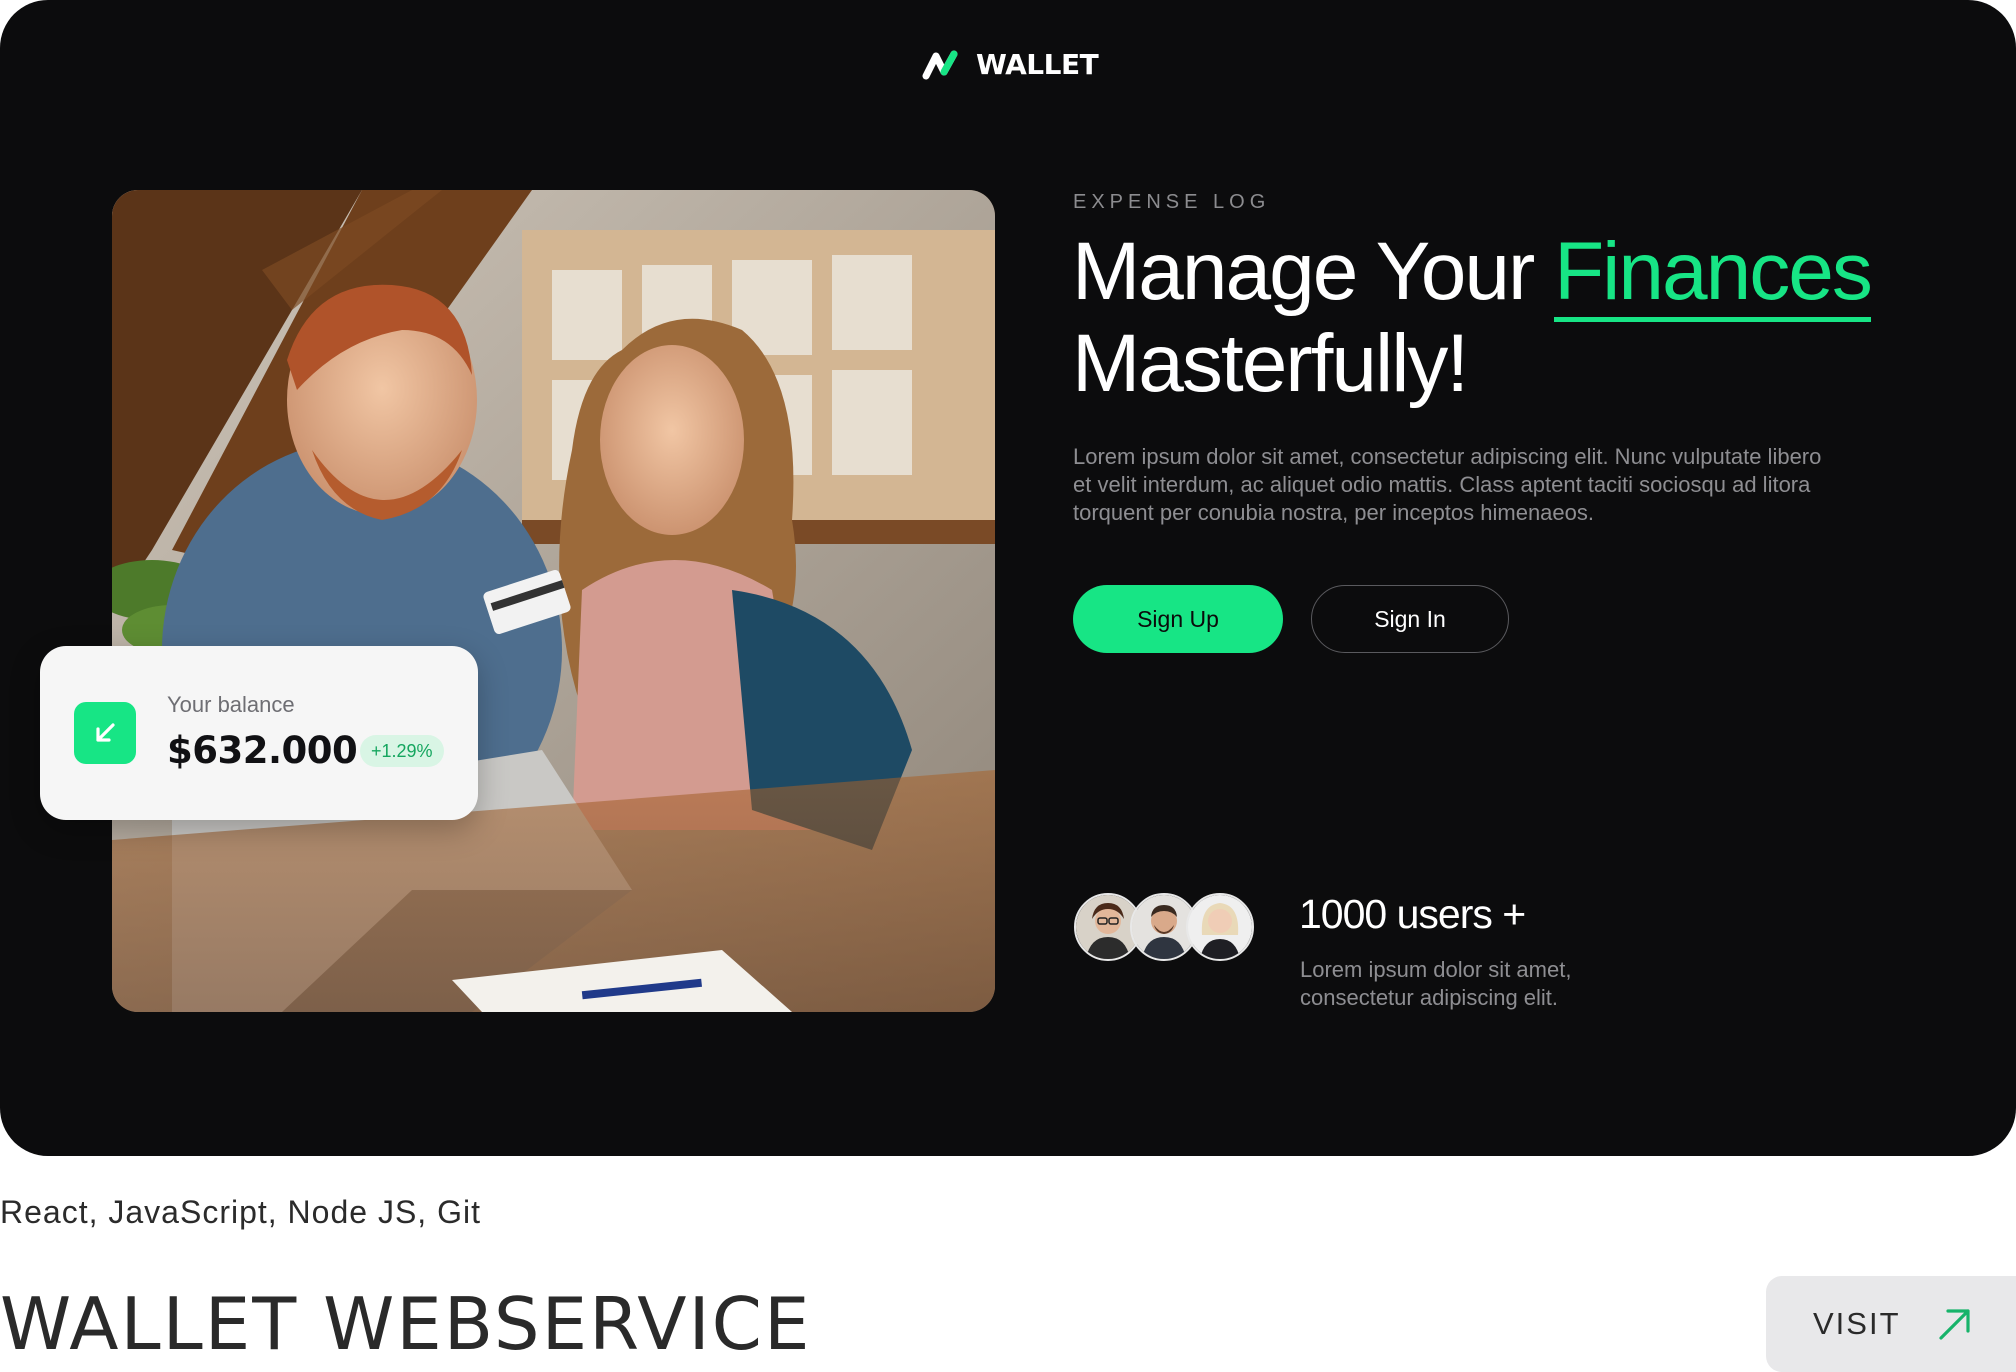 The width and height of the screenshot is (2016, 1372). I want to click on headline-part-1: Manage Your, so click(1313, 271).